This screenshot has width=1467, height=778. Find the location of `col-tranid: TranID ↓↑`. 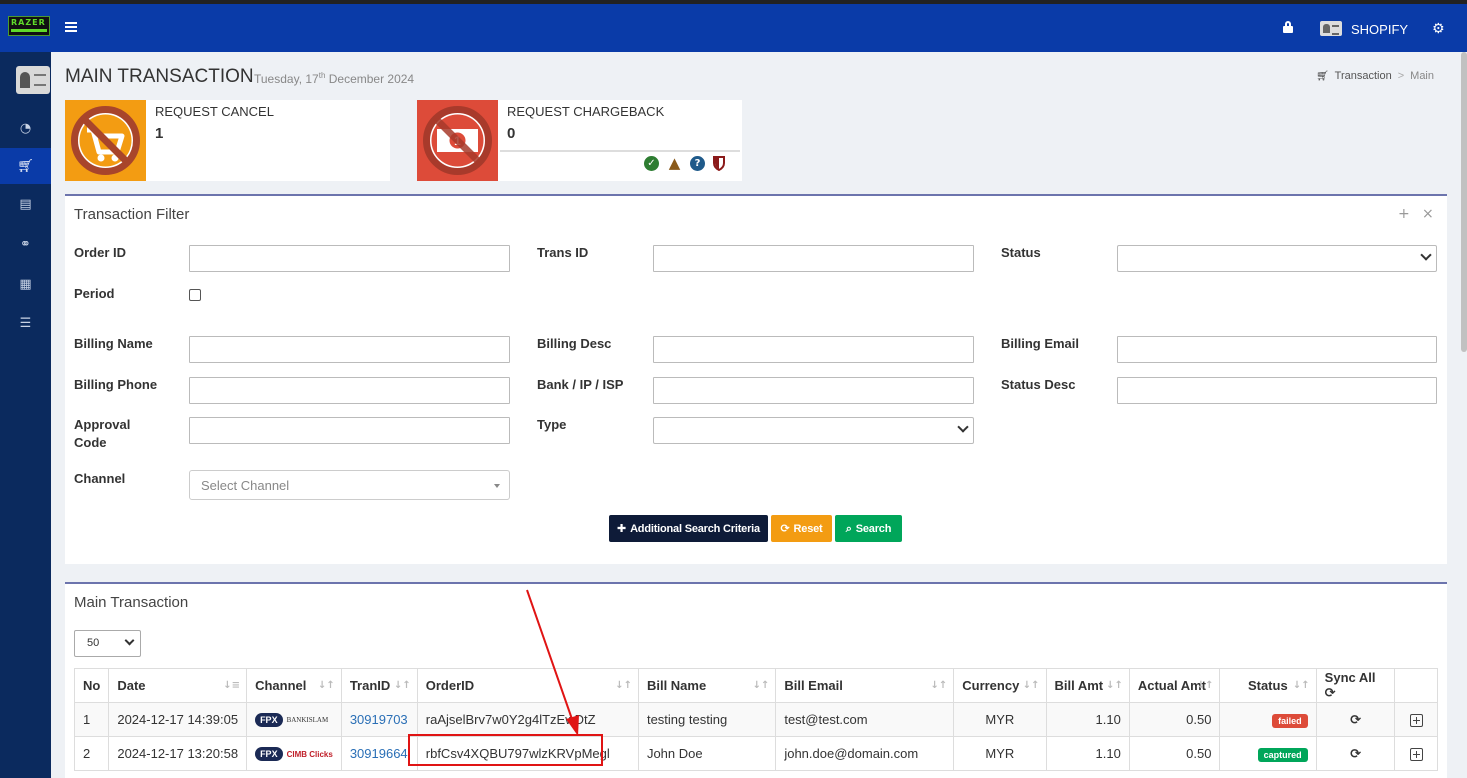

col-tranid: TranID ↓↑ is located at coordinates (379, 685).